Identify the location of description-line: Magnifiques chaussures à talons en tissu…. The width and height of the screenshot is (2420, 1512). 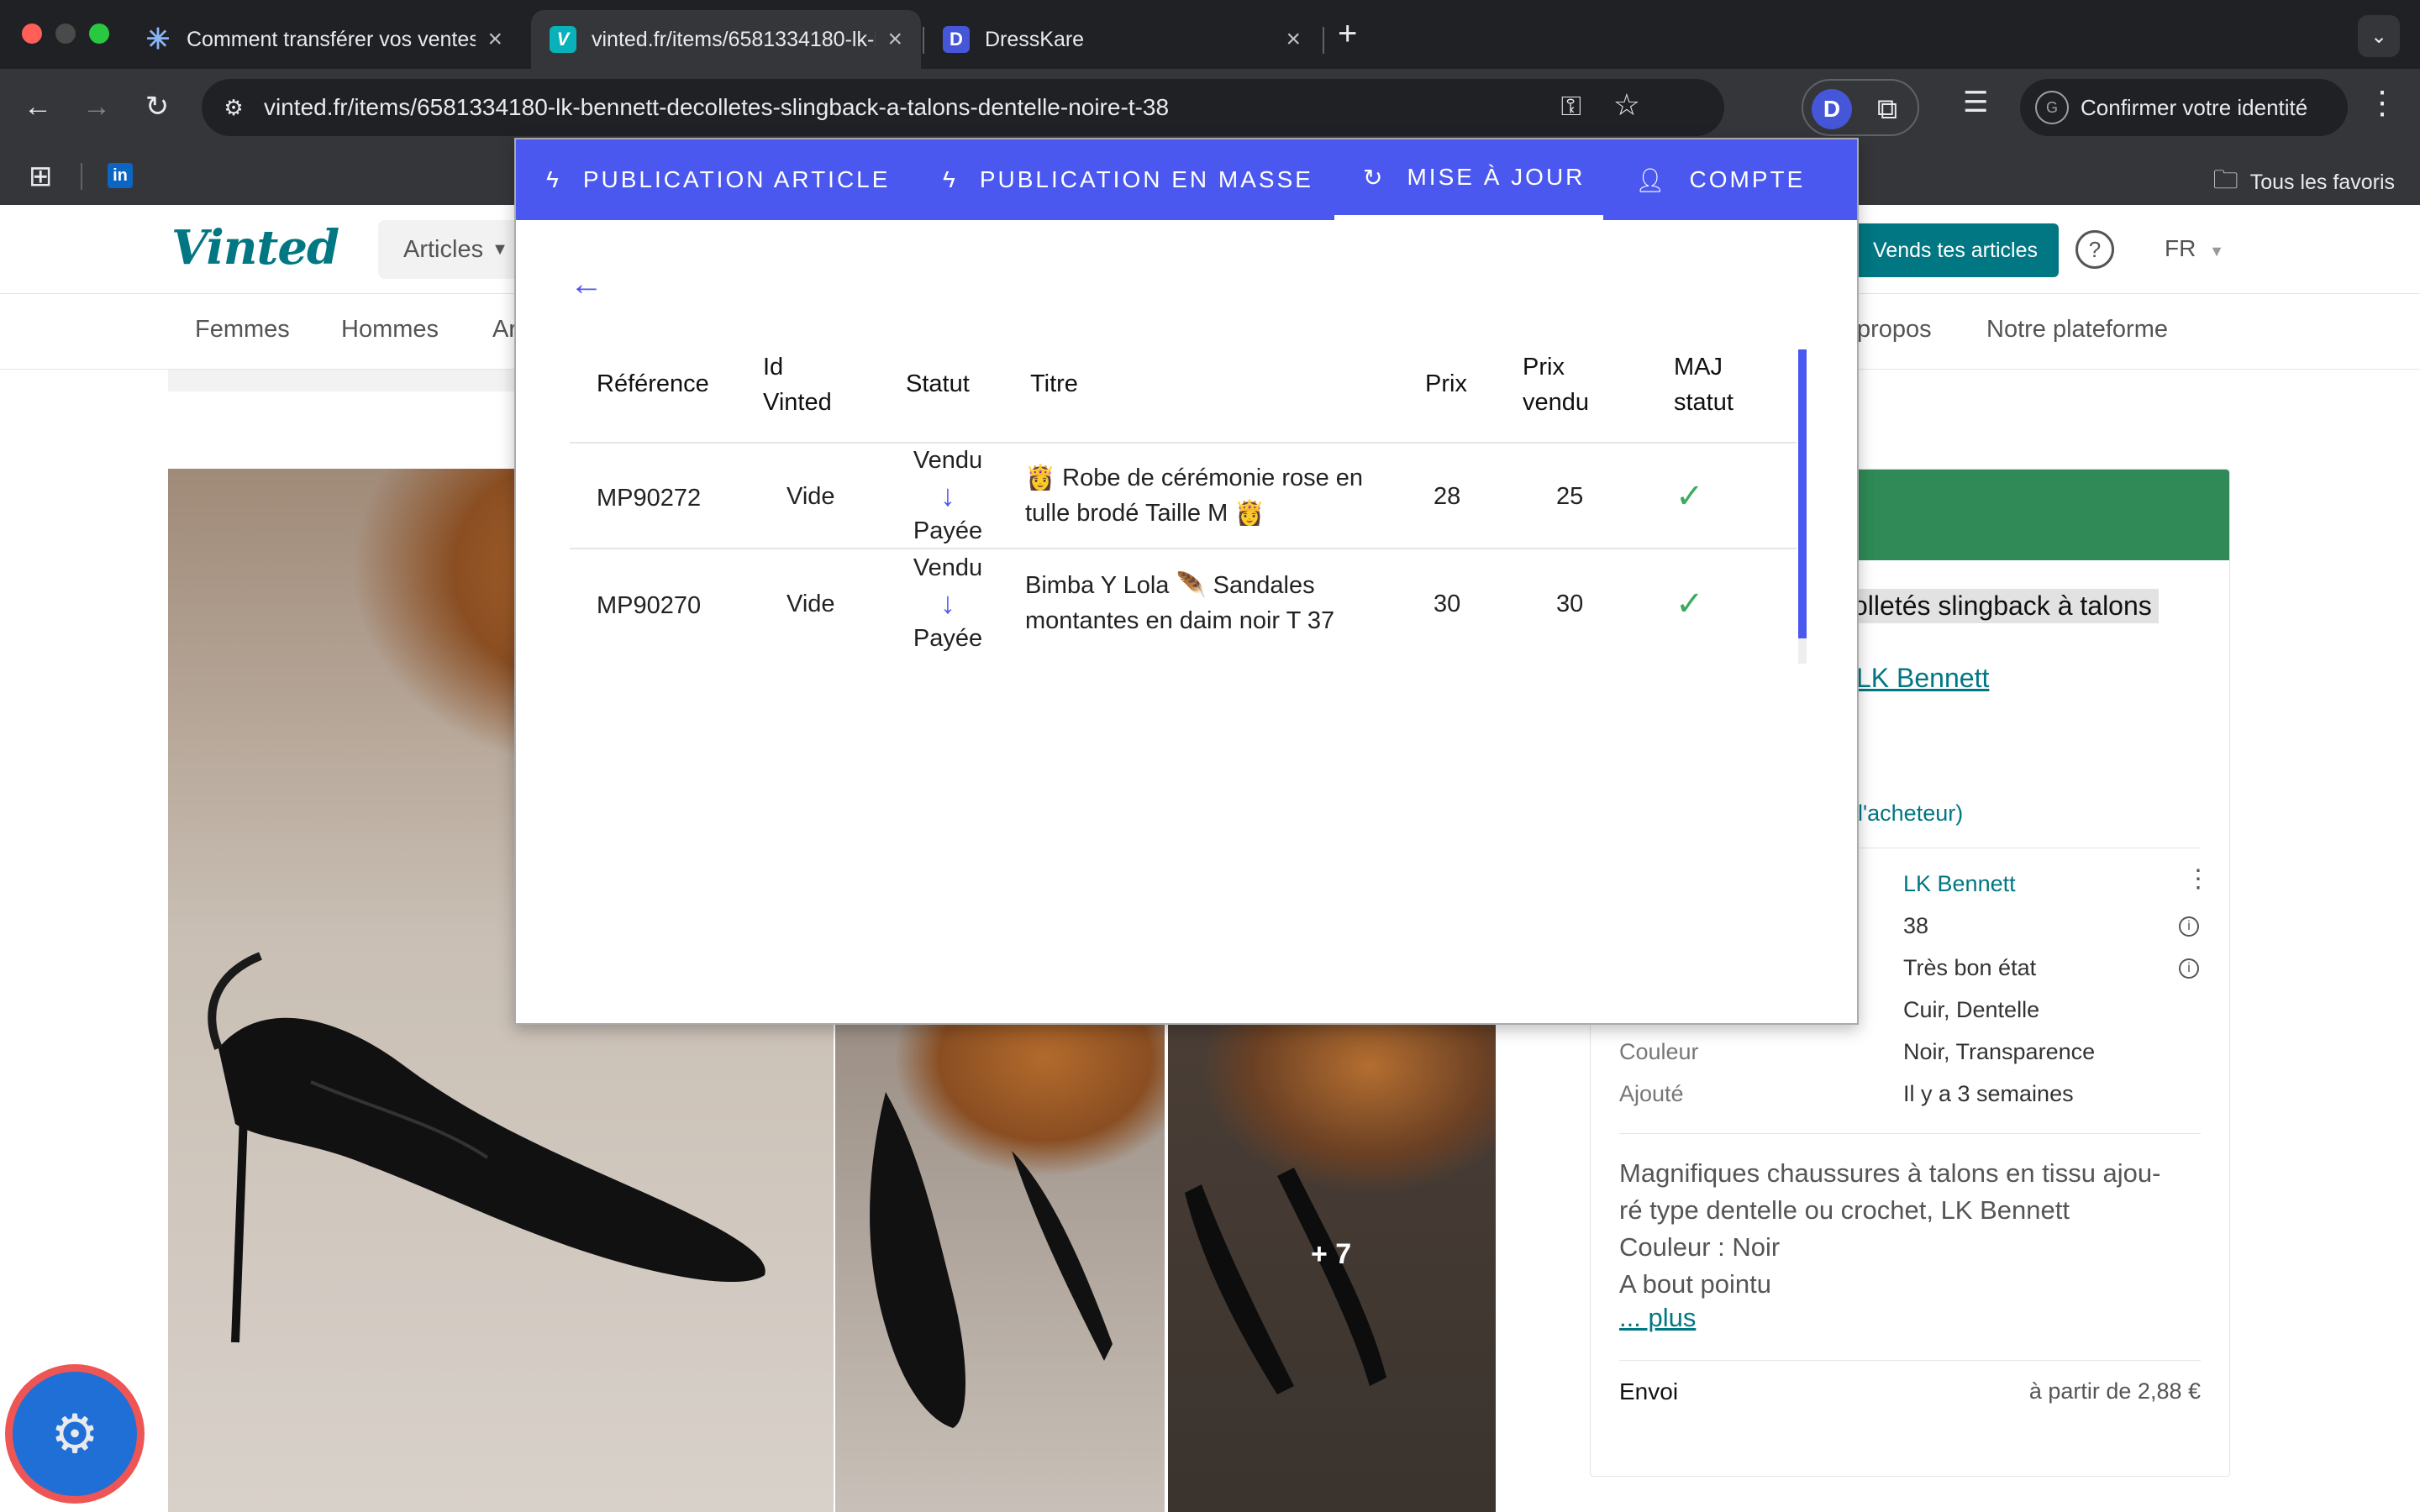
(1890, 1173).